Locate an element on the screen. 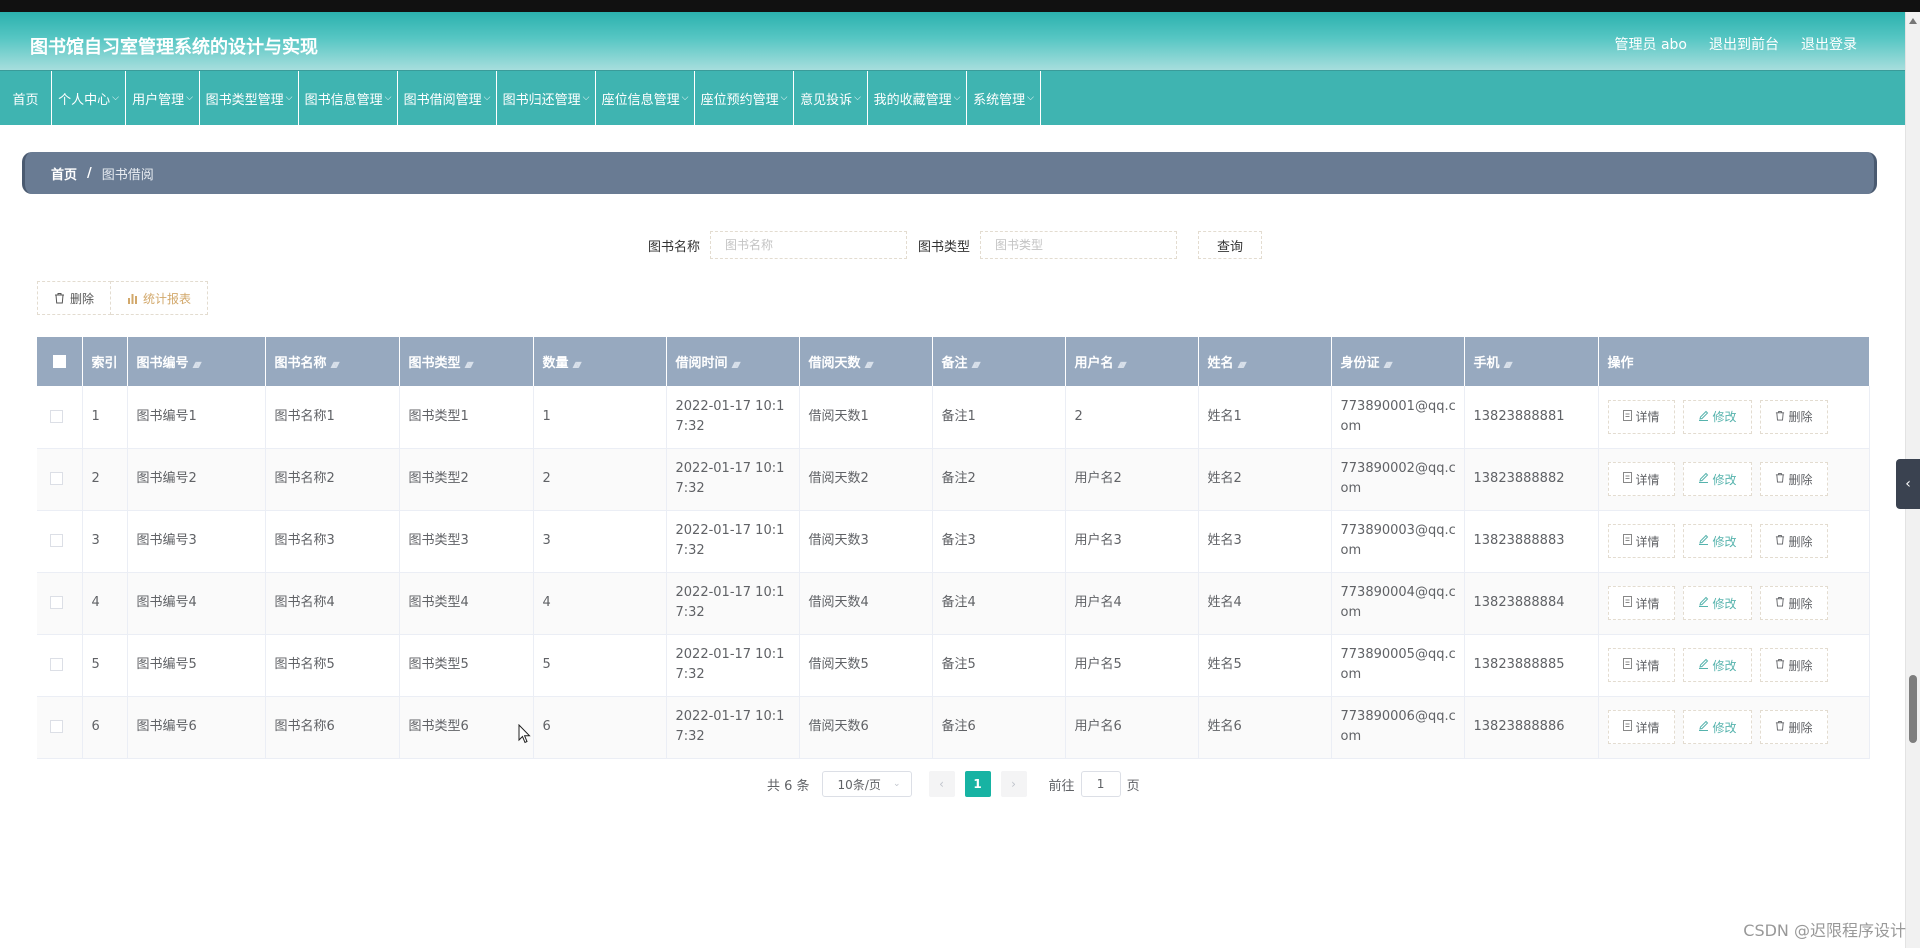  exit-to-front-link: 退出到前台 is located at coordinates (1744, 44).